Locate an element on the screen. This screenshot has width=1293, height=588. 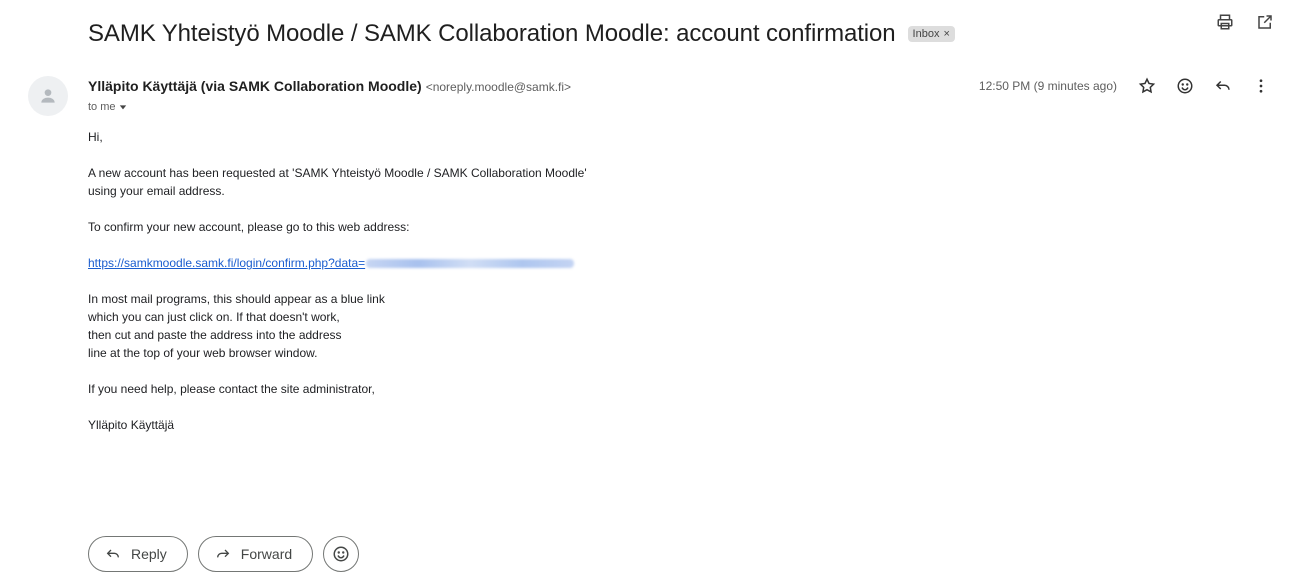
forward-icon is located at coordinates (223, 553).